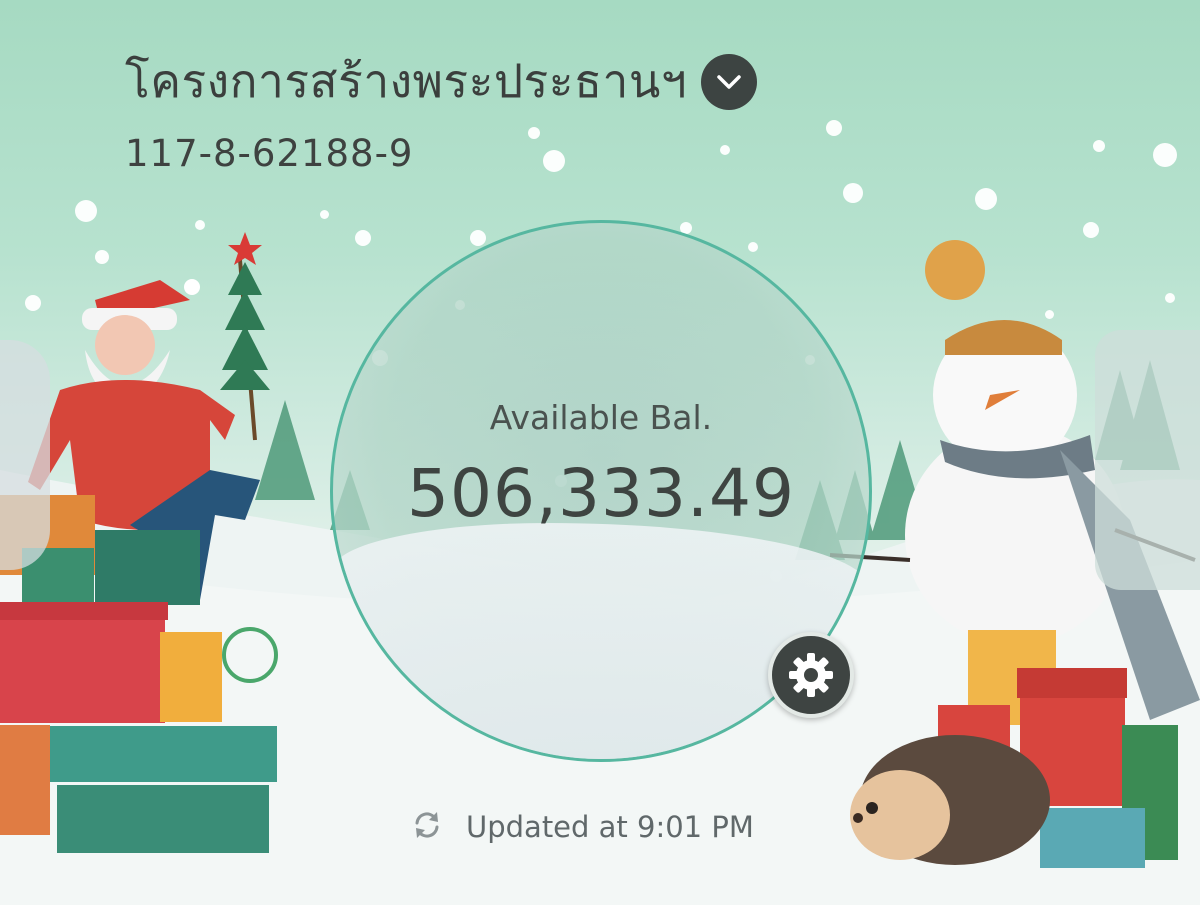 Image resolution: width=1200 pixels, height=905 pixels. I want to click on star-tree-illustration, so click(245, 311).